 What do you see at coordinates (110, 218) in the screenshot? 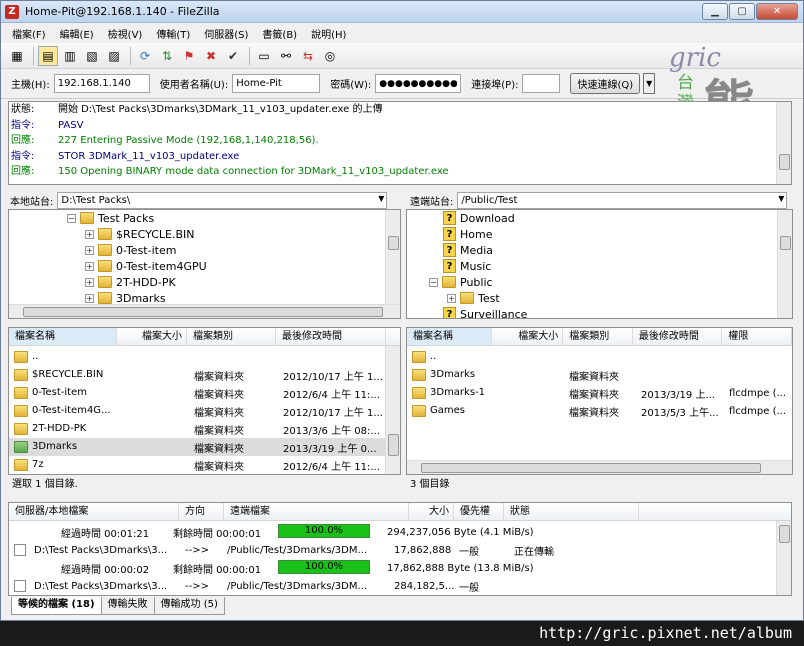
I see `local-tree-node: − Test Packs` at bounding box center [110, 218].